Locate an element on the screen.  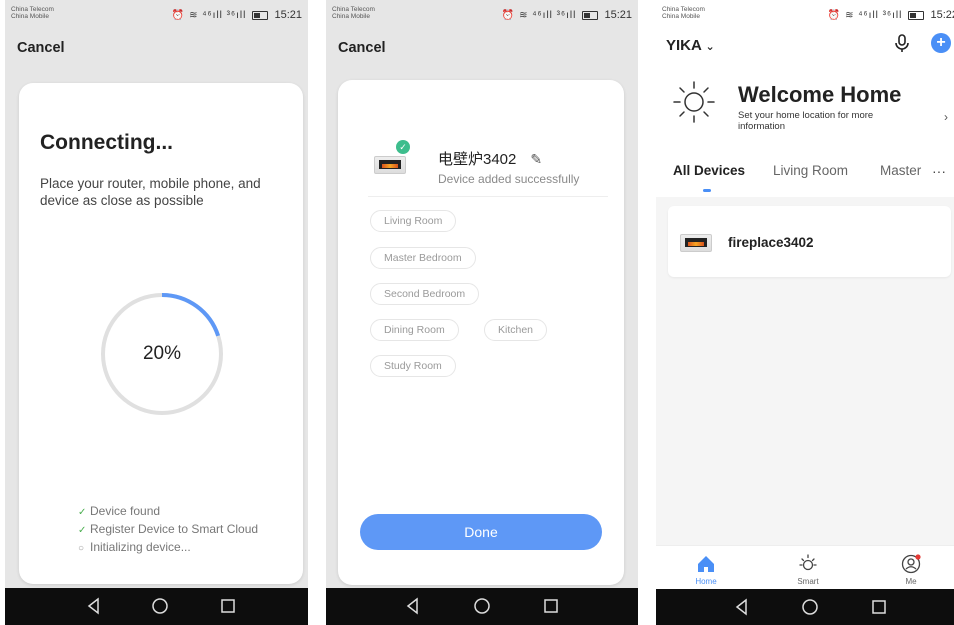
success-check-icon: ✓ is located at coordinates (403, 147).